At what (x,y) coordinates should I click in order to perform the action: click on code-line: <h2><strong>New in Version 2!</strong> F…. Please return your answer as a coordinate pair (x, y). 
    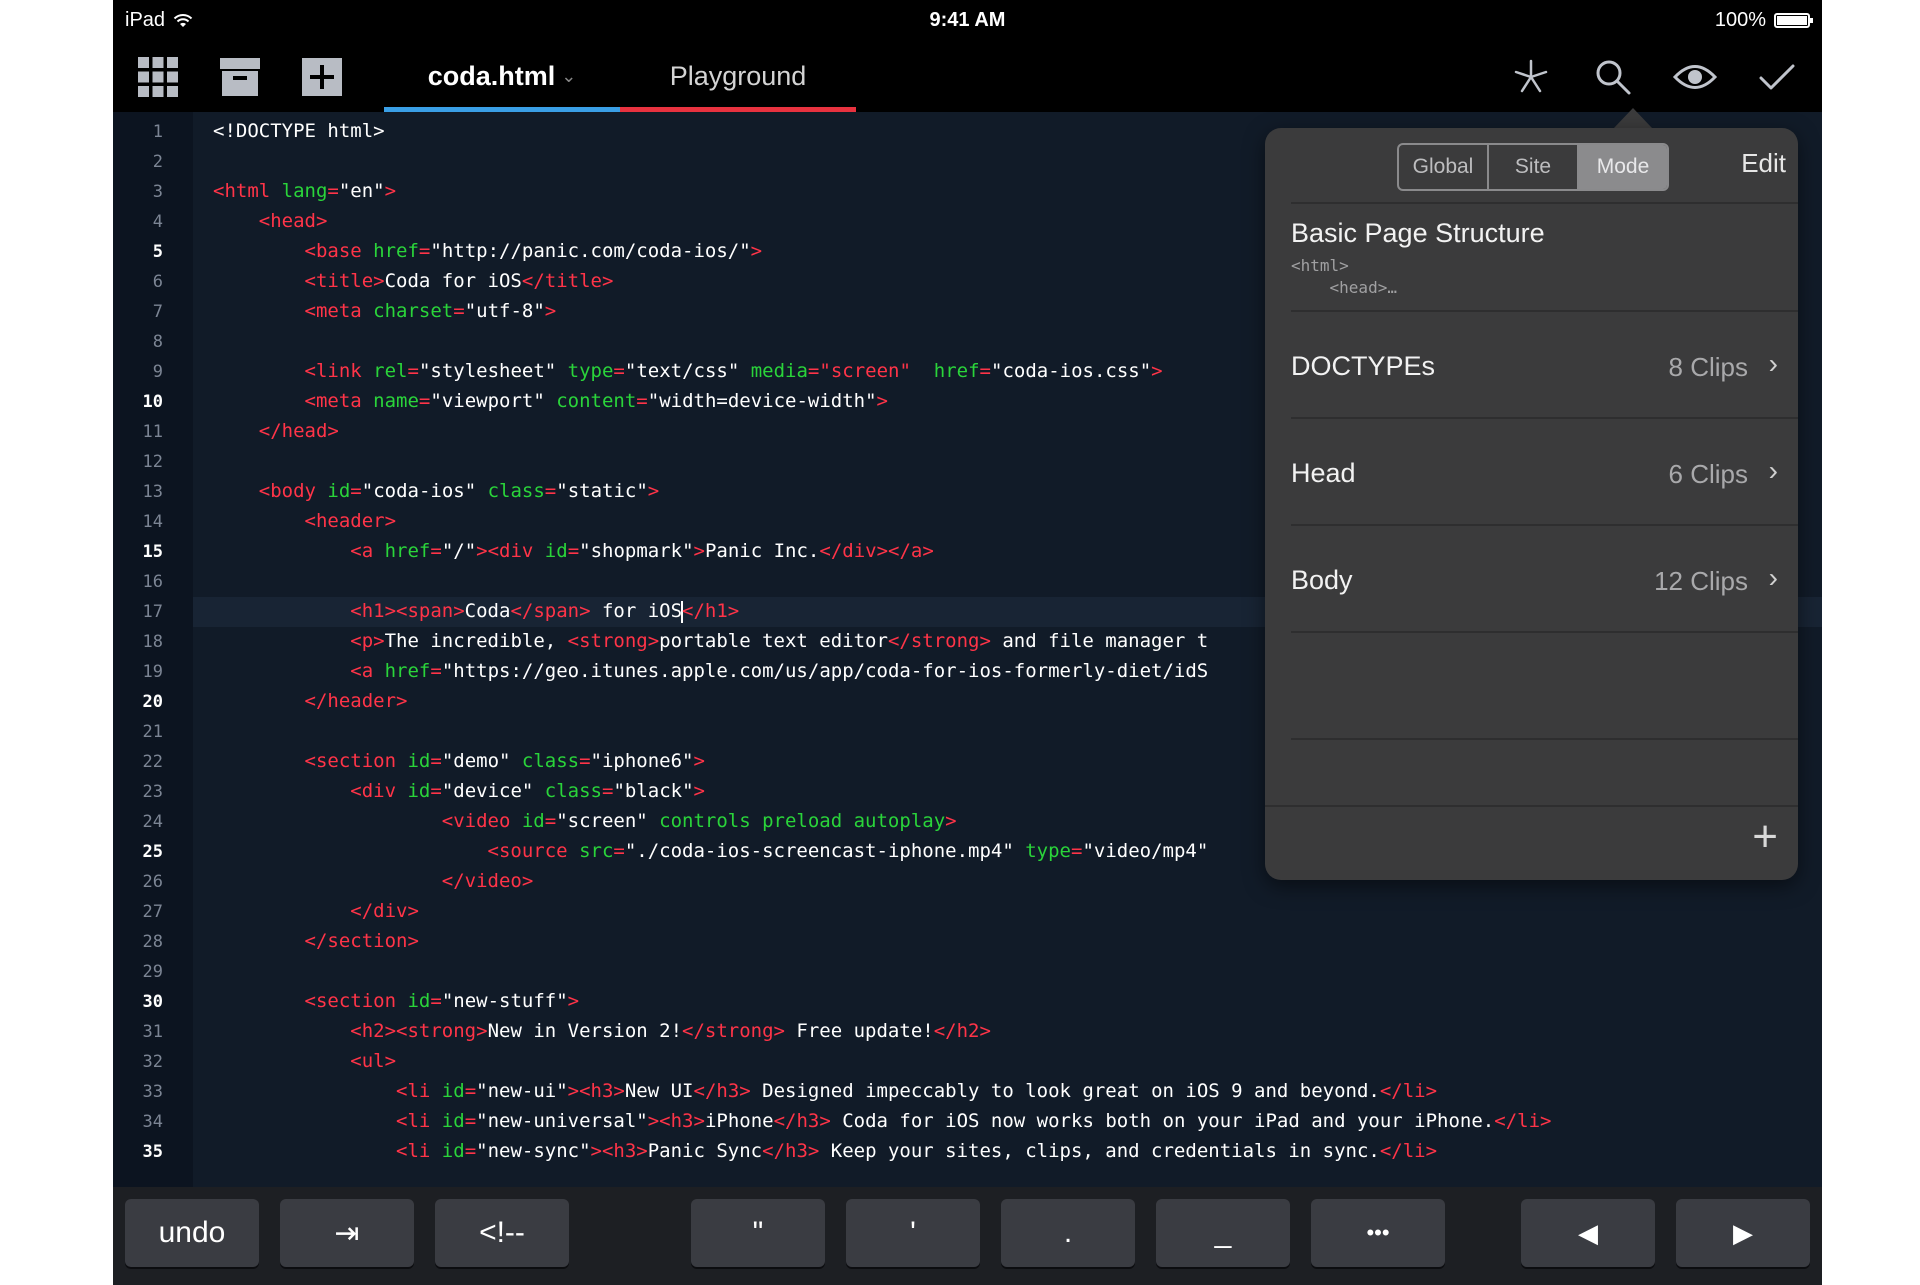
    Looking at the image, I should click on (602, 1031).